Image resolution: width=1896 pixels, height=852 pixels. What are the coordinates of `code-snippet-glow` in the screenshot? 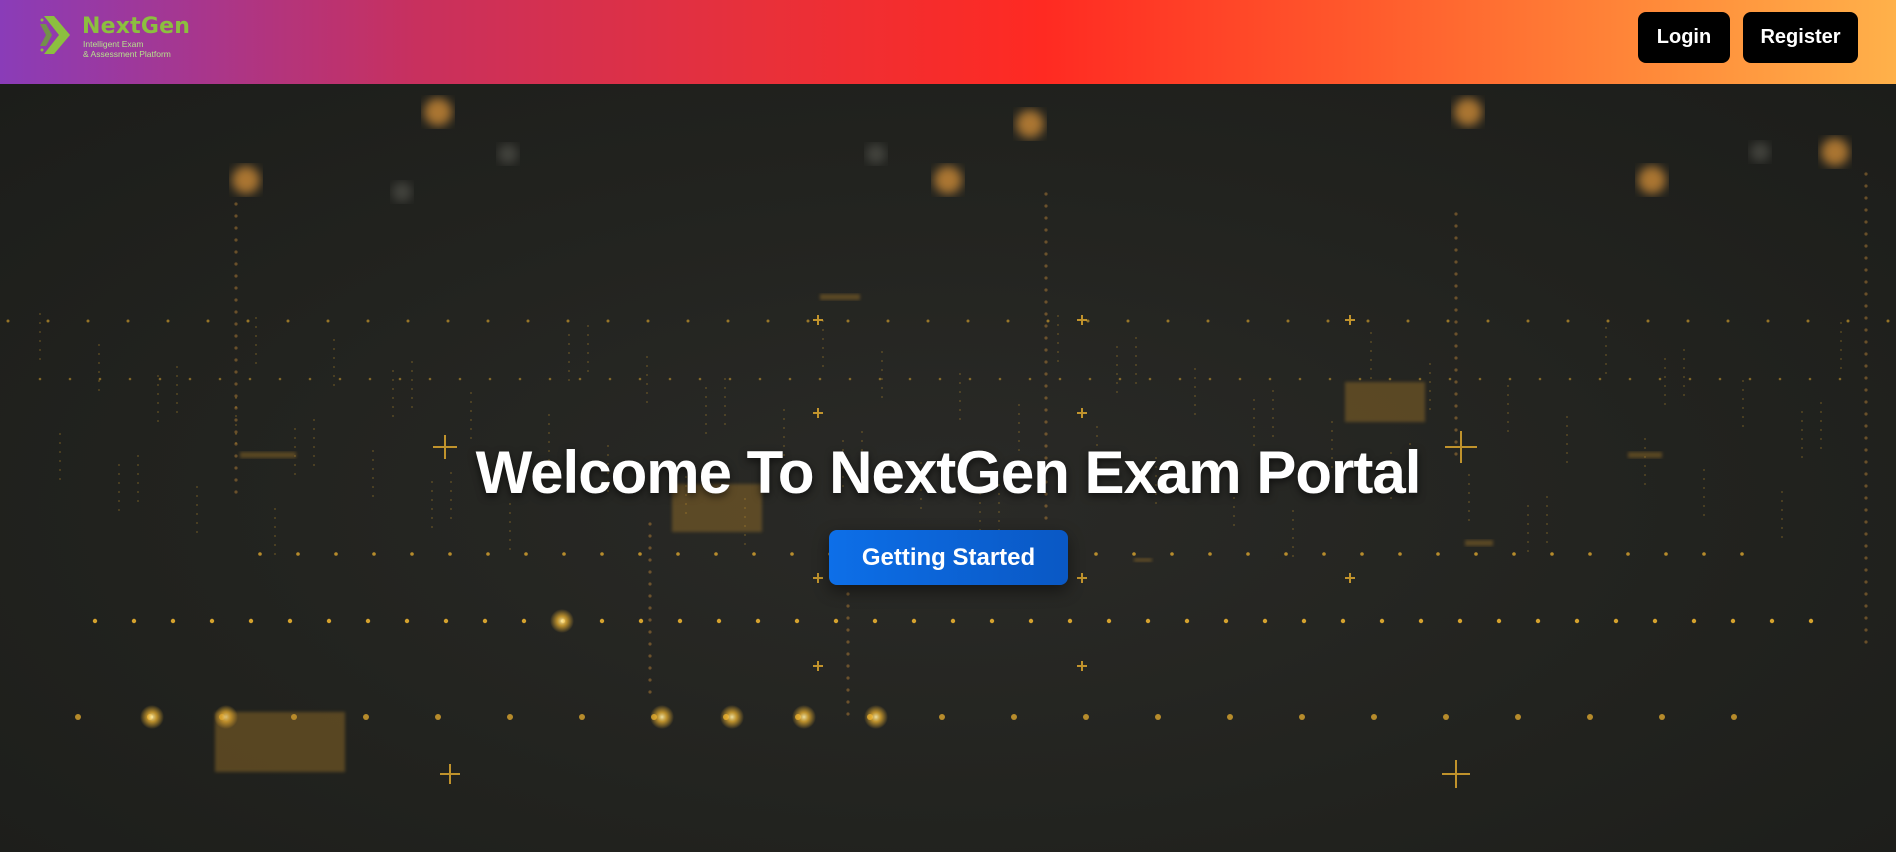 It's located at (280, 742).